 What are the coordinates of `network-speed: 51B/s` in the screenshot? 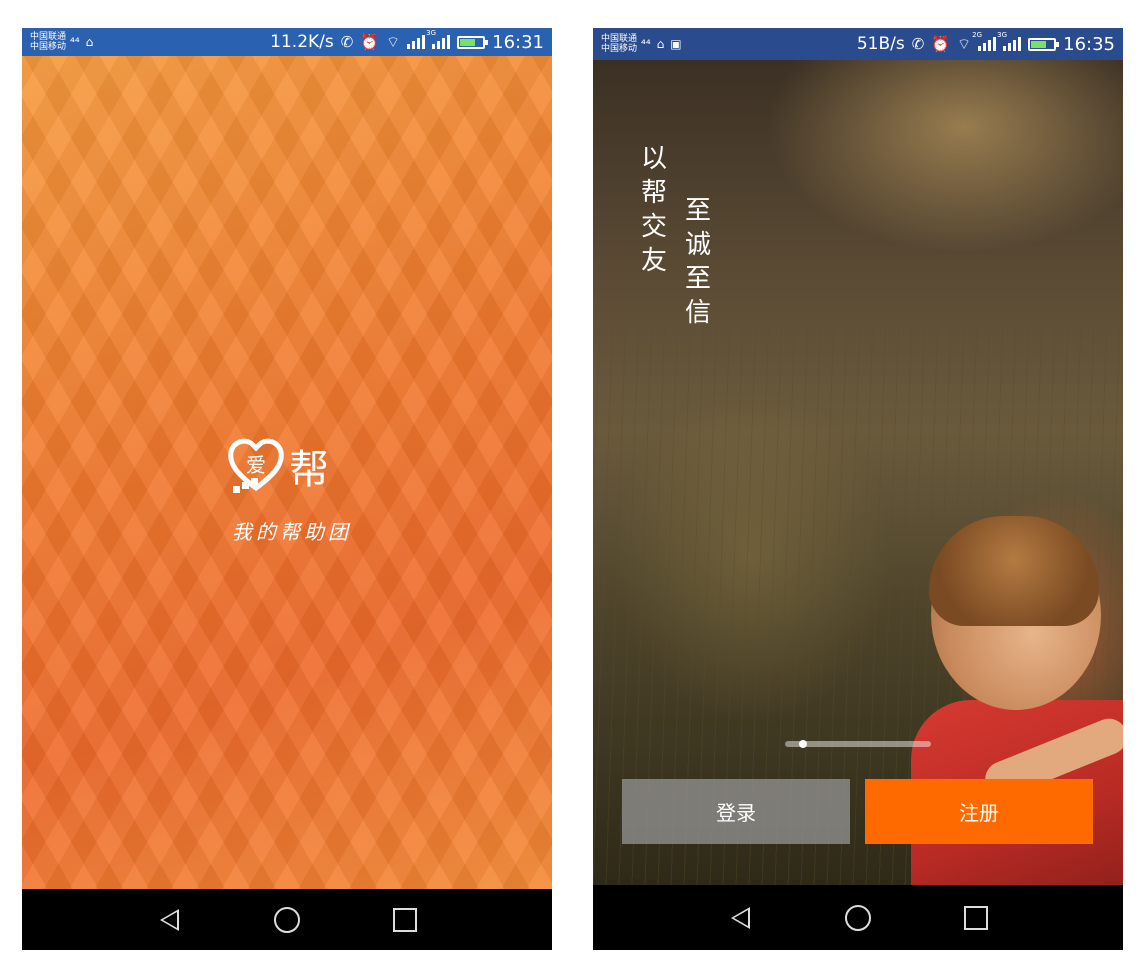 It's located at (880, 44).